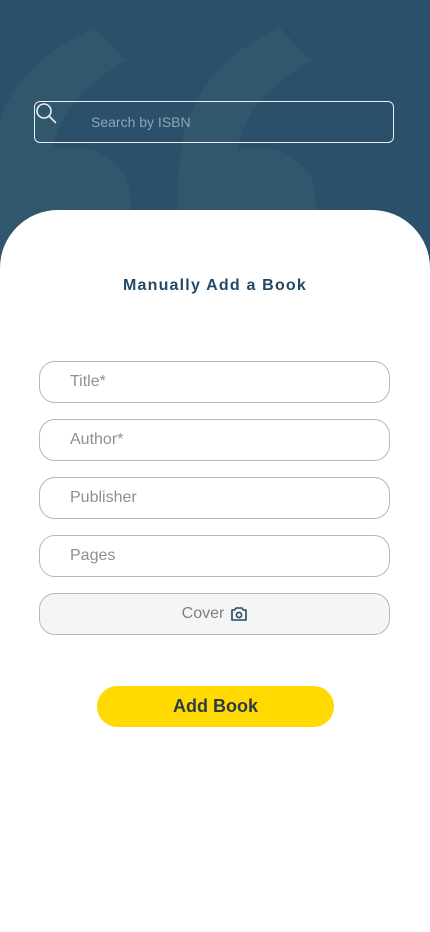  What do you see at coordinates (57, 118) in the screenshot?
I see `search-icon` at bounding box center [57, 118].